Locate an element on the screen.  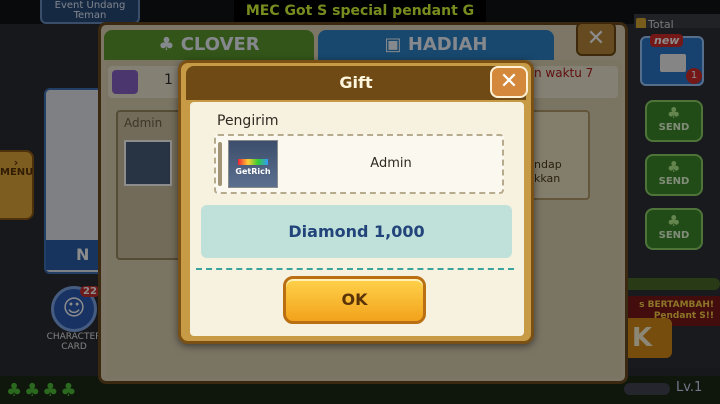
getrich-logo-icon: GetRich is located at coordinates (253, 164).